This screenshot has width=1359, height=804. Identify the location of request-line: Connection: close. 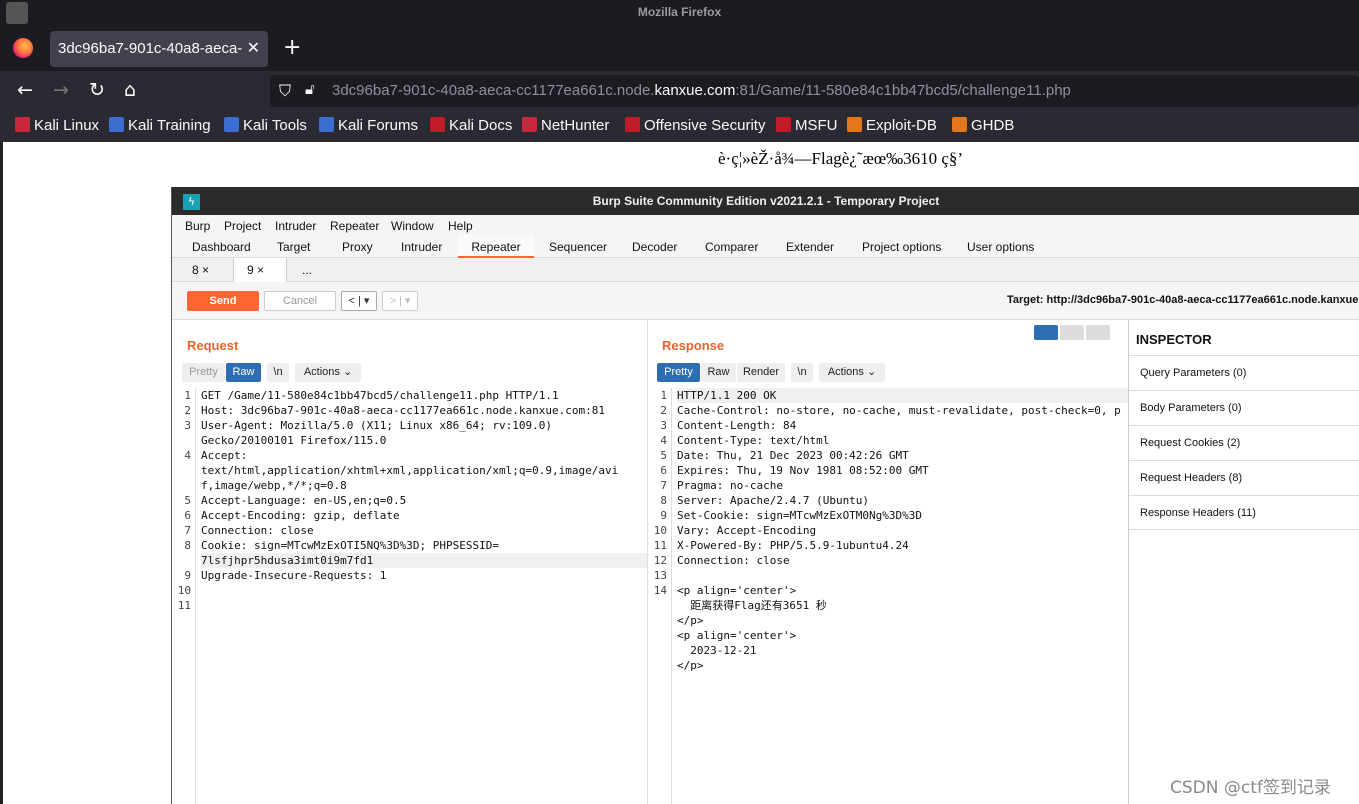
(257, 530).